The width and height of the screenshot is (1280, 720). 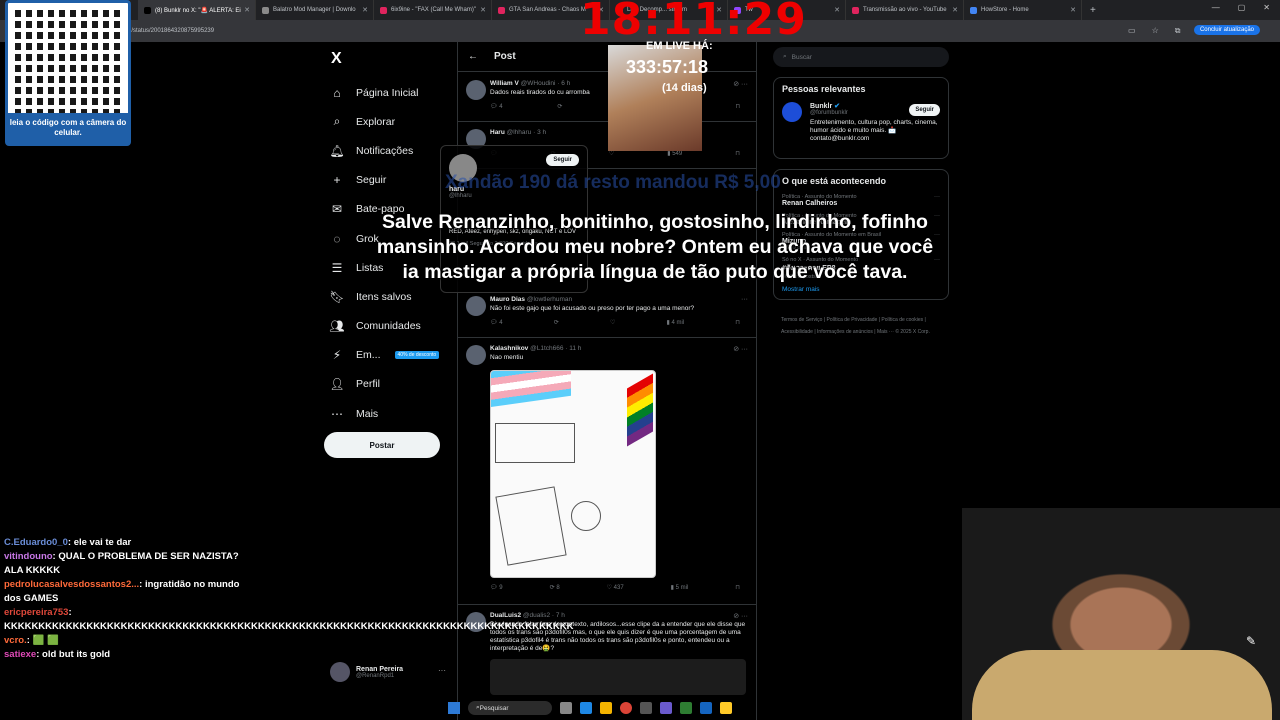 What do you see at coordinates (393, 59) in the screenshot?
I see `x-logo-icon: X` at bounding box center [393, 59].